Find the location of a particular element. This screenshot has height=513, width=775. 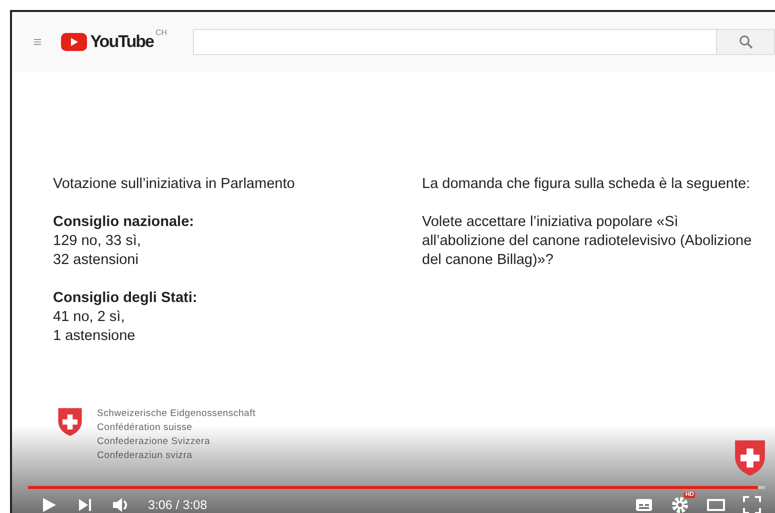

region-label: CH is located at coordinates (161, 32).